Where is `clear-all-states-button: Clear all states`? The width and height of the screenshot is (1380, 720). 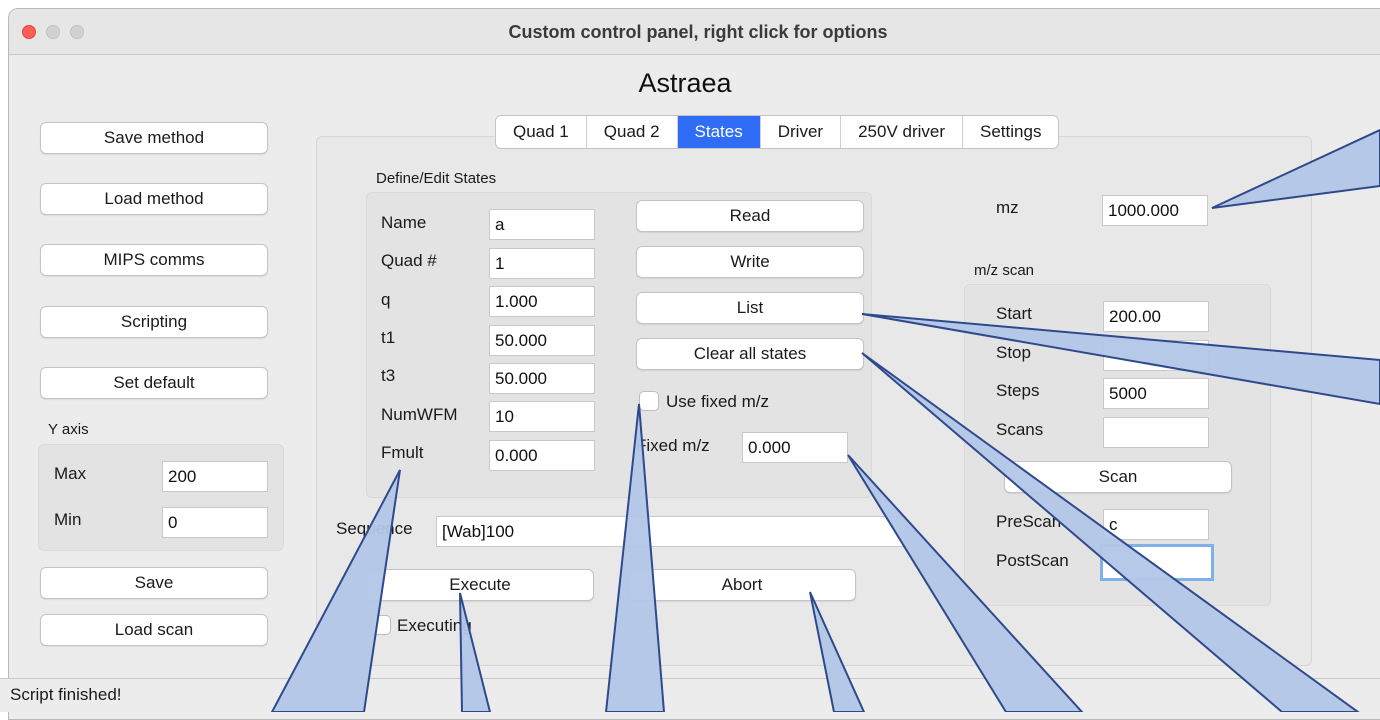 clear-all-states-button: Clear all states is located at coordinates (750, 354).